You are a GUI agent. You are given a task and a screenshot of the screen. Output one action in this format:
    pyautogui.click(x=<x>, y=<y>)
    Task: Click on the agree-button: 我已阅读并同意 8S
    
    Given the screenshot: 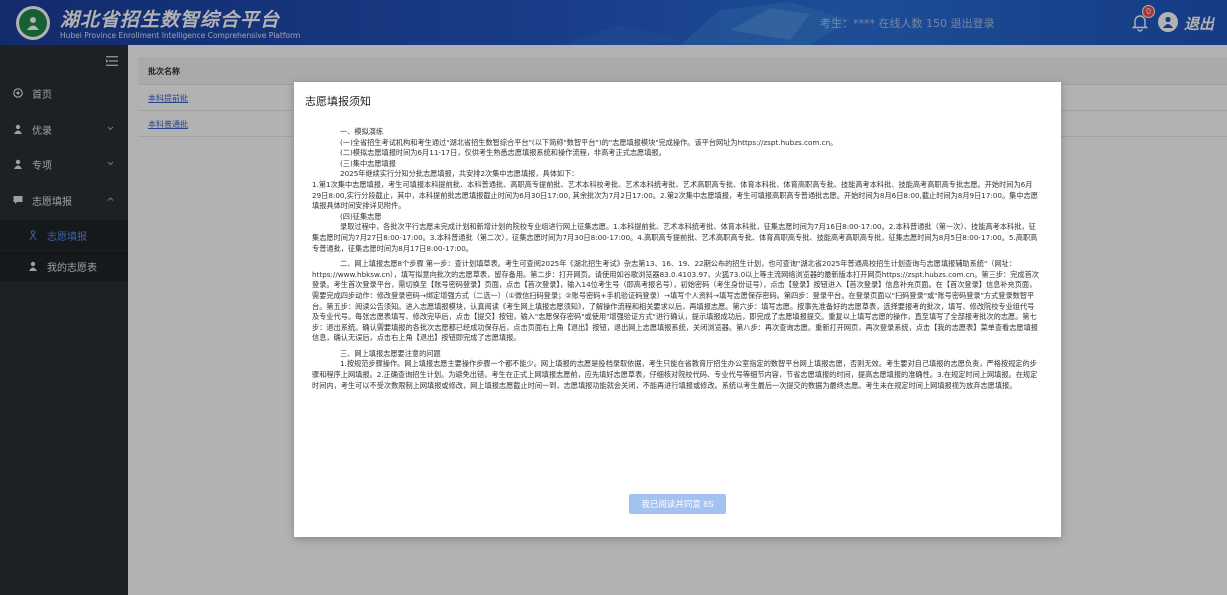 What is the action you would take?
    pyautogui.click(x=677, y=504)
    